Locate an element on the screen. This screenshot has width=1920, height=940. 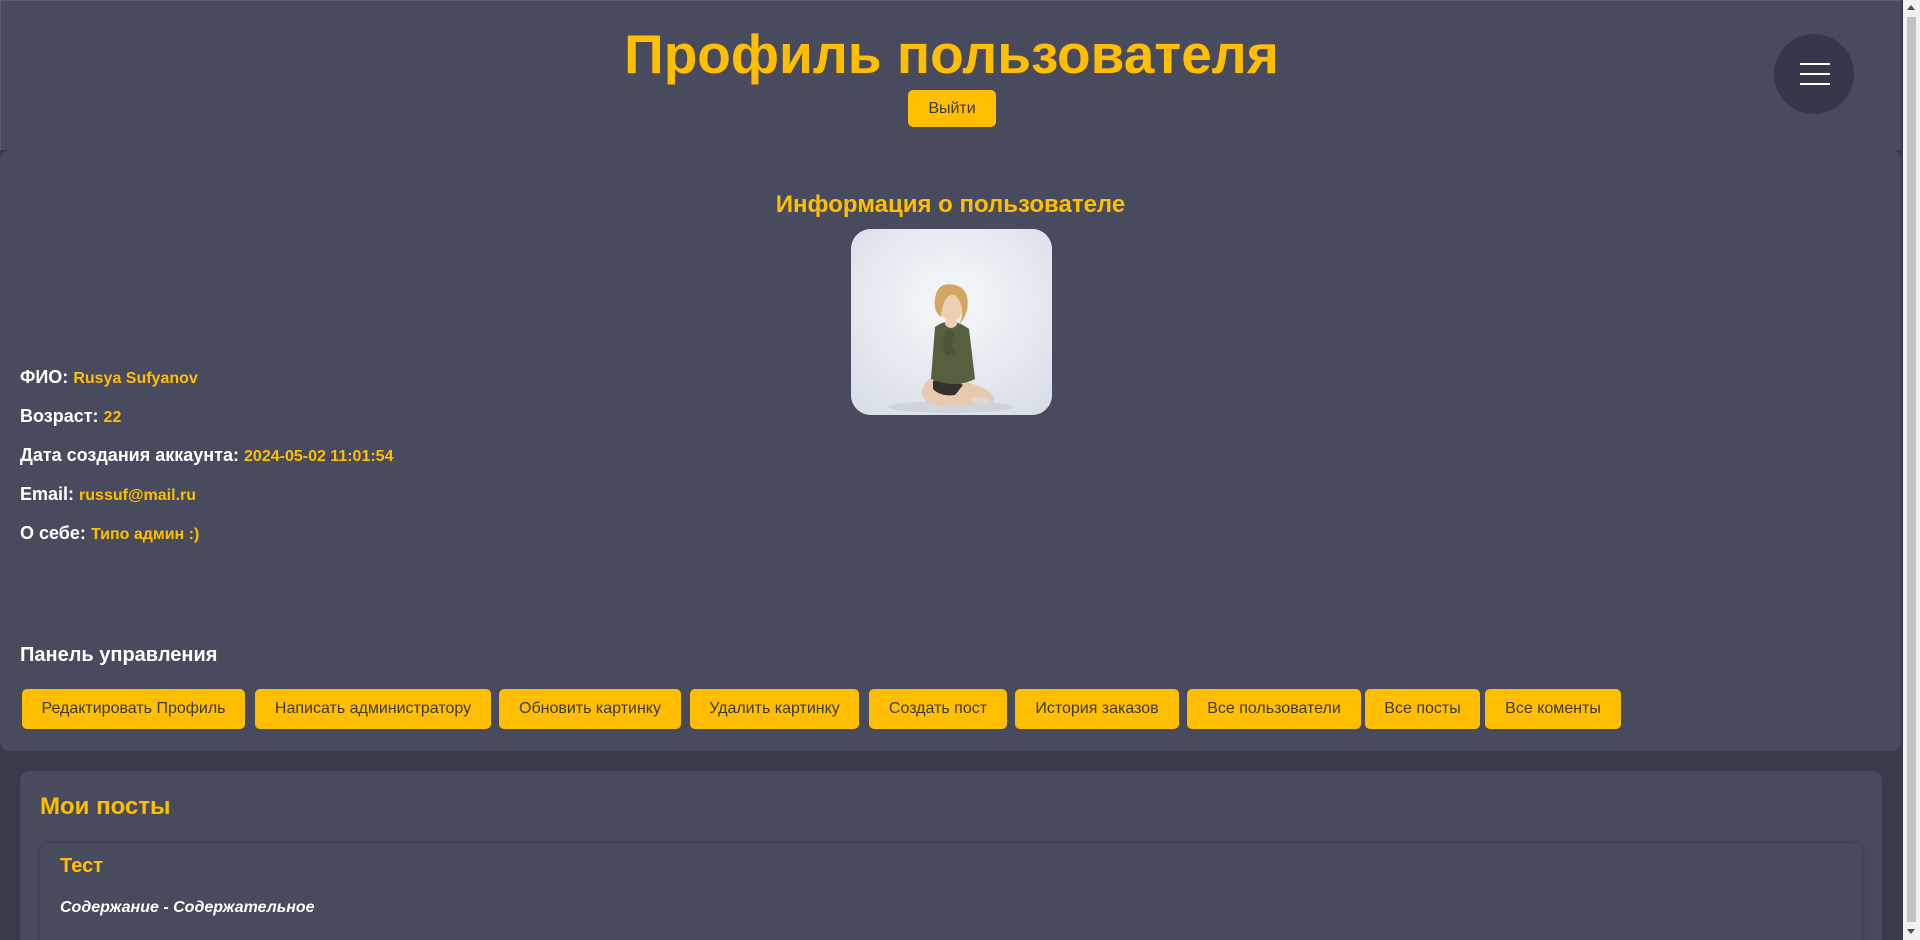
avatar is located at coordinates (951, 322).